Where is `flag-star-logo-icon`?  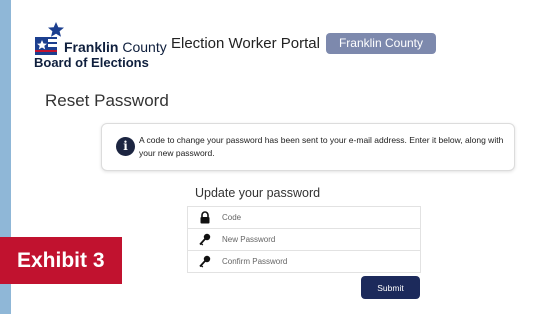
flag-star-logo-icon is located at coordinates (49, 38).